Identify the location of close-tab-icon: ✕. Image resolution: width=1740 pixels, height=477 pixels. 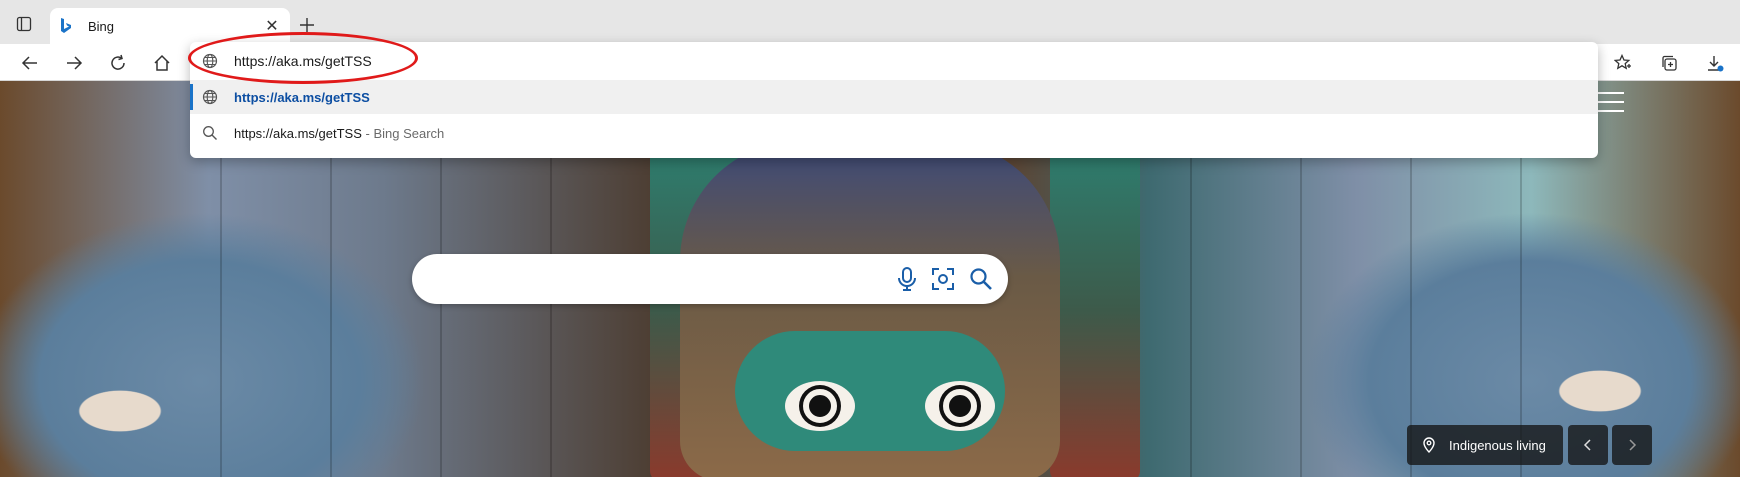
(272, 26).